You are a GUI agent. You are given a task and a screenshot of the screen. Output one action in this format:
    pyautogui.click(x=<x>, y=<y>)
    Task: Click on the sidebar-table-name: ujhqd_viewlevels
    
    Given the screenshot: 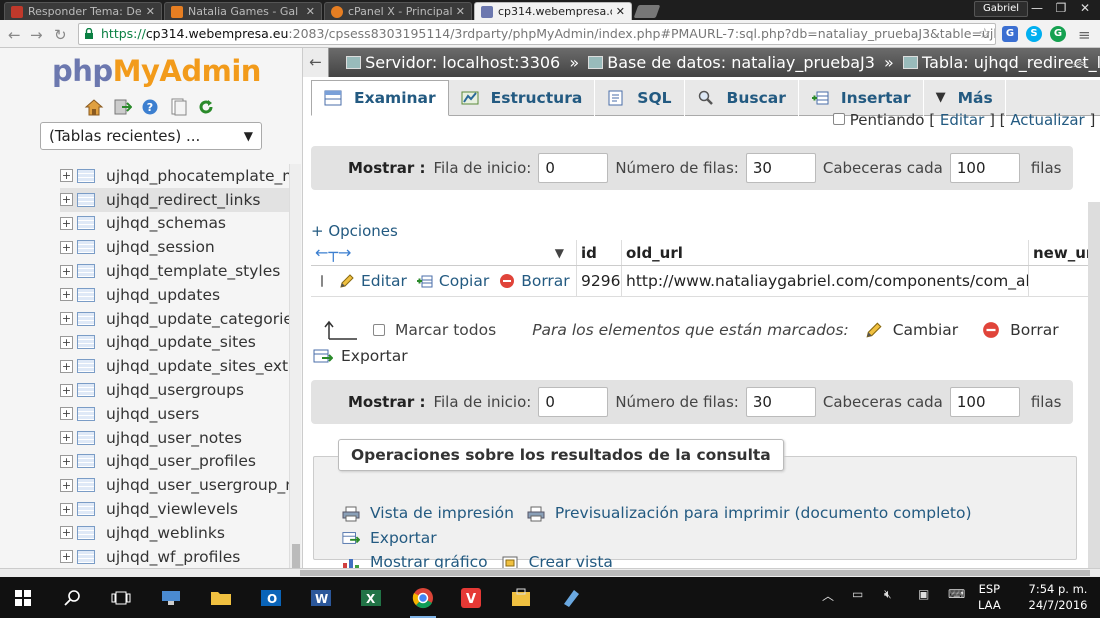 What is the action you would take?
    pyautogui.click(x=172, y=509)
    